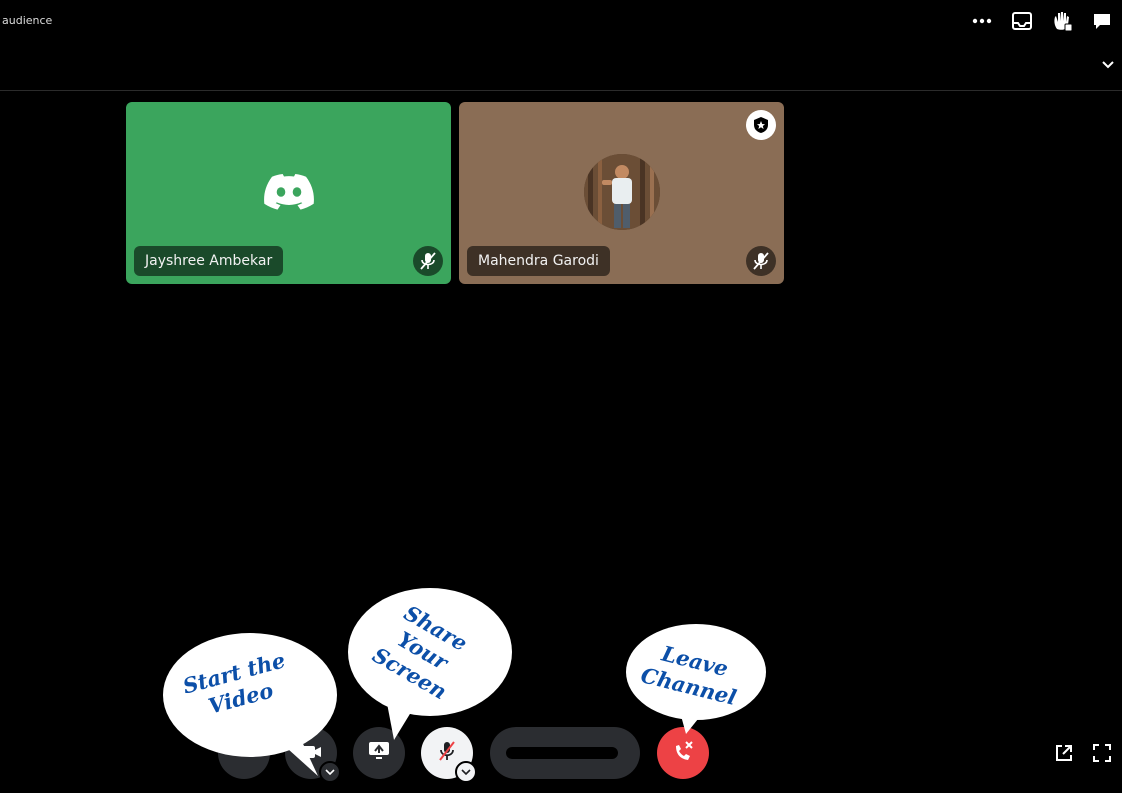  What do you see at coordinates (1062, 21) in the screenshot?
I see `raise-hand-icon` at bounding box center [1062, 21].